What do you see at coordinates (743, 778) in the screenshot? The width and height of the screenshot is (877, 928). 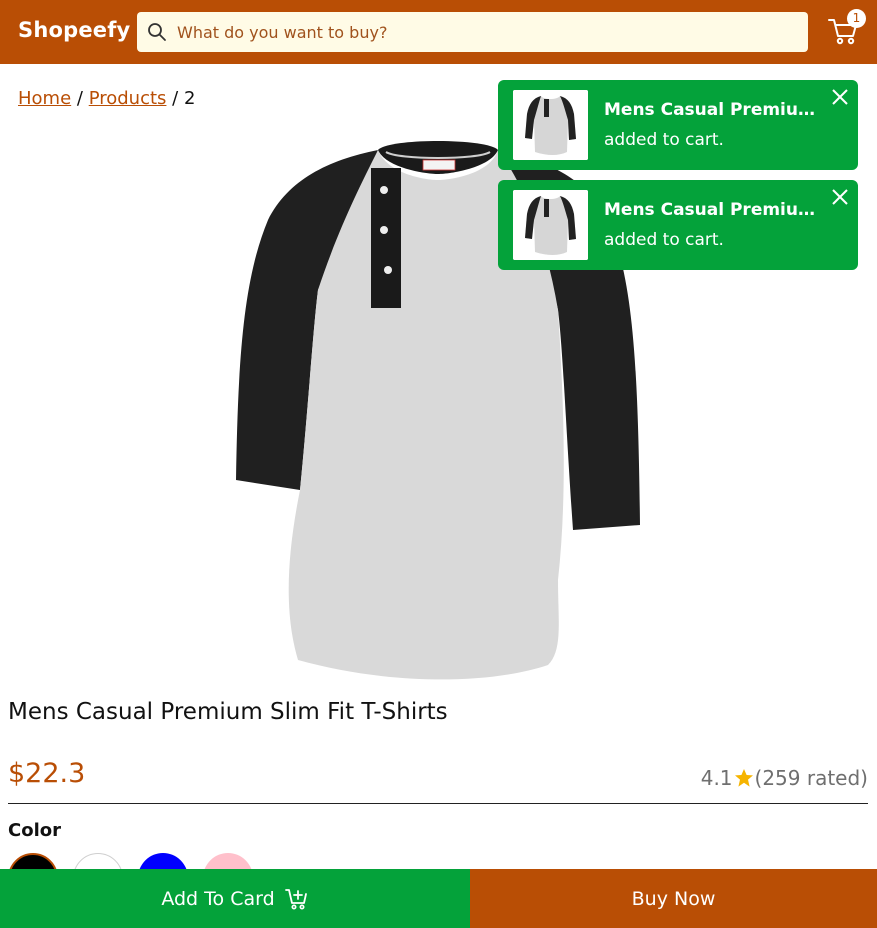 I see `star-icon` at bounding box center [743, 778].